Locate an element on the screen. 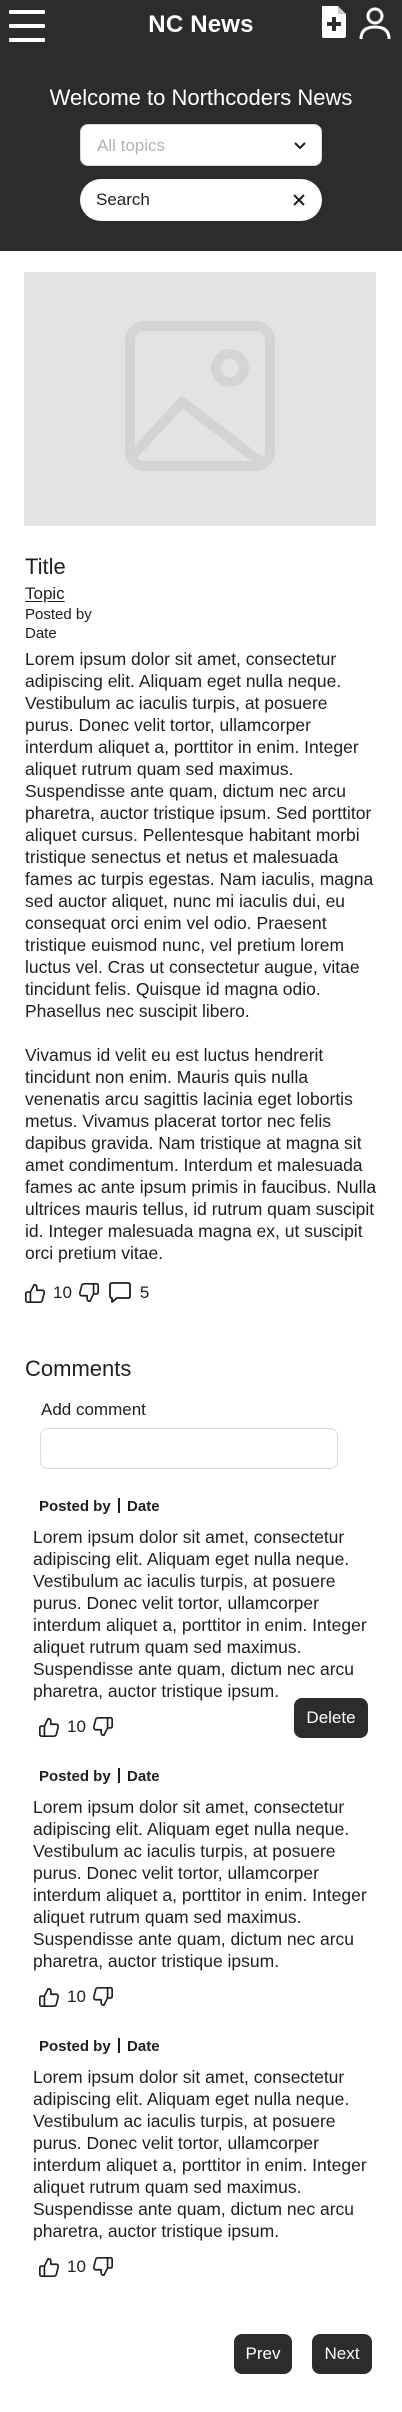 The height and width of the screenshot is (2412, 402). search-input: Search is located at coordinates (201, 200).